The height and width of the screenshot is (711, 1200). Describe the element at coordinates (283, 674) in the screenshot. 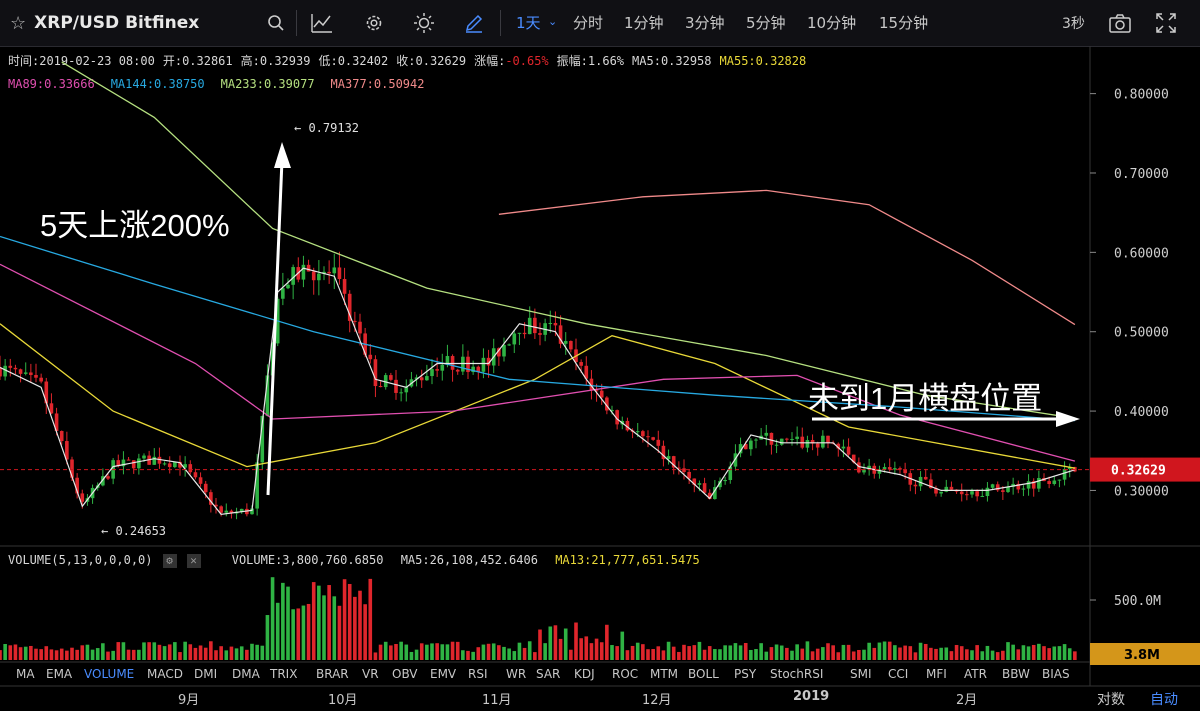

I see `indicator-tab-trix: TRIX` at that location.